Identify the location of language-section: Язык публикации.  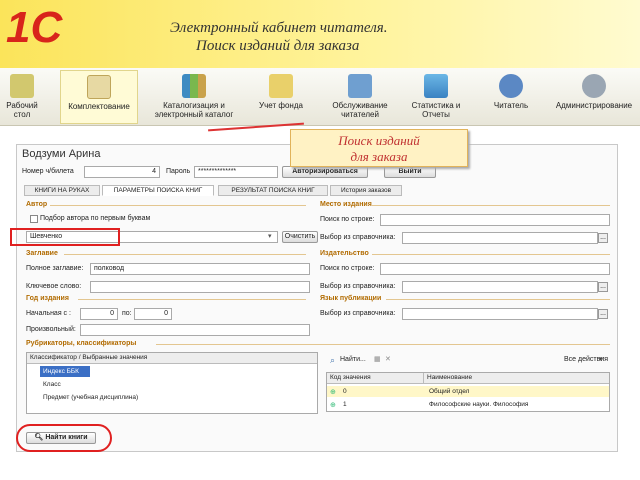
(351, 298).